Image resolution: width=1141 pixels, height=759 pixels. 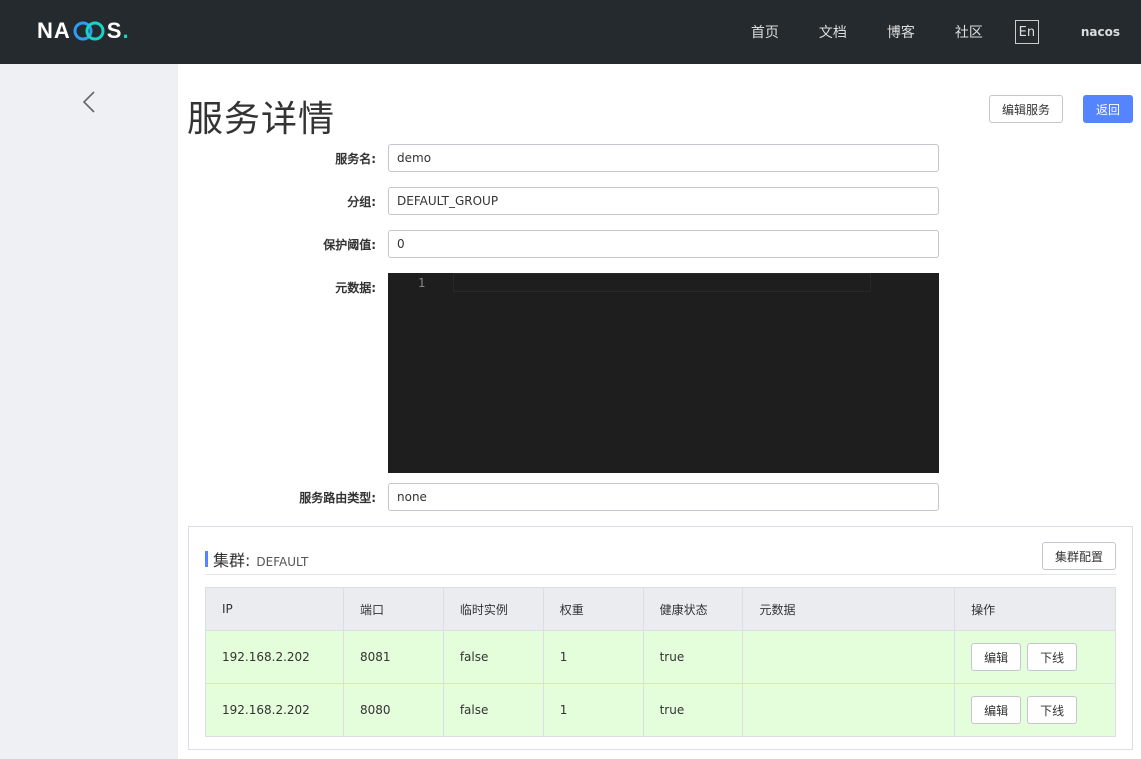 What do you see at coordinates (1100, 32) in the screenshot?
I see `user-name: nacos` at bounding box center [1100, 32].